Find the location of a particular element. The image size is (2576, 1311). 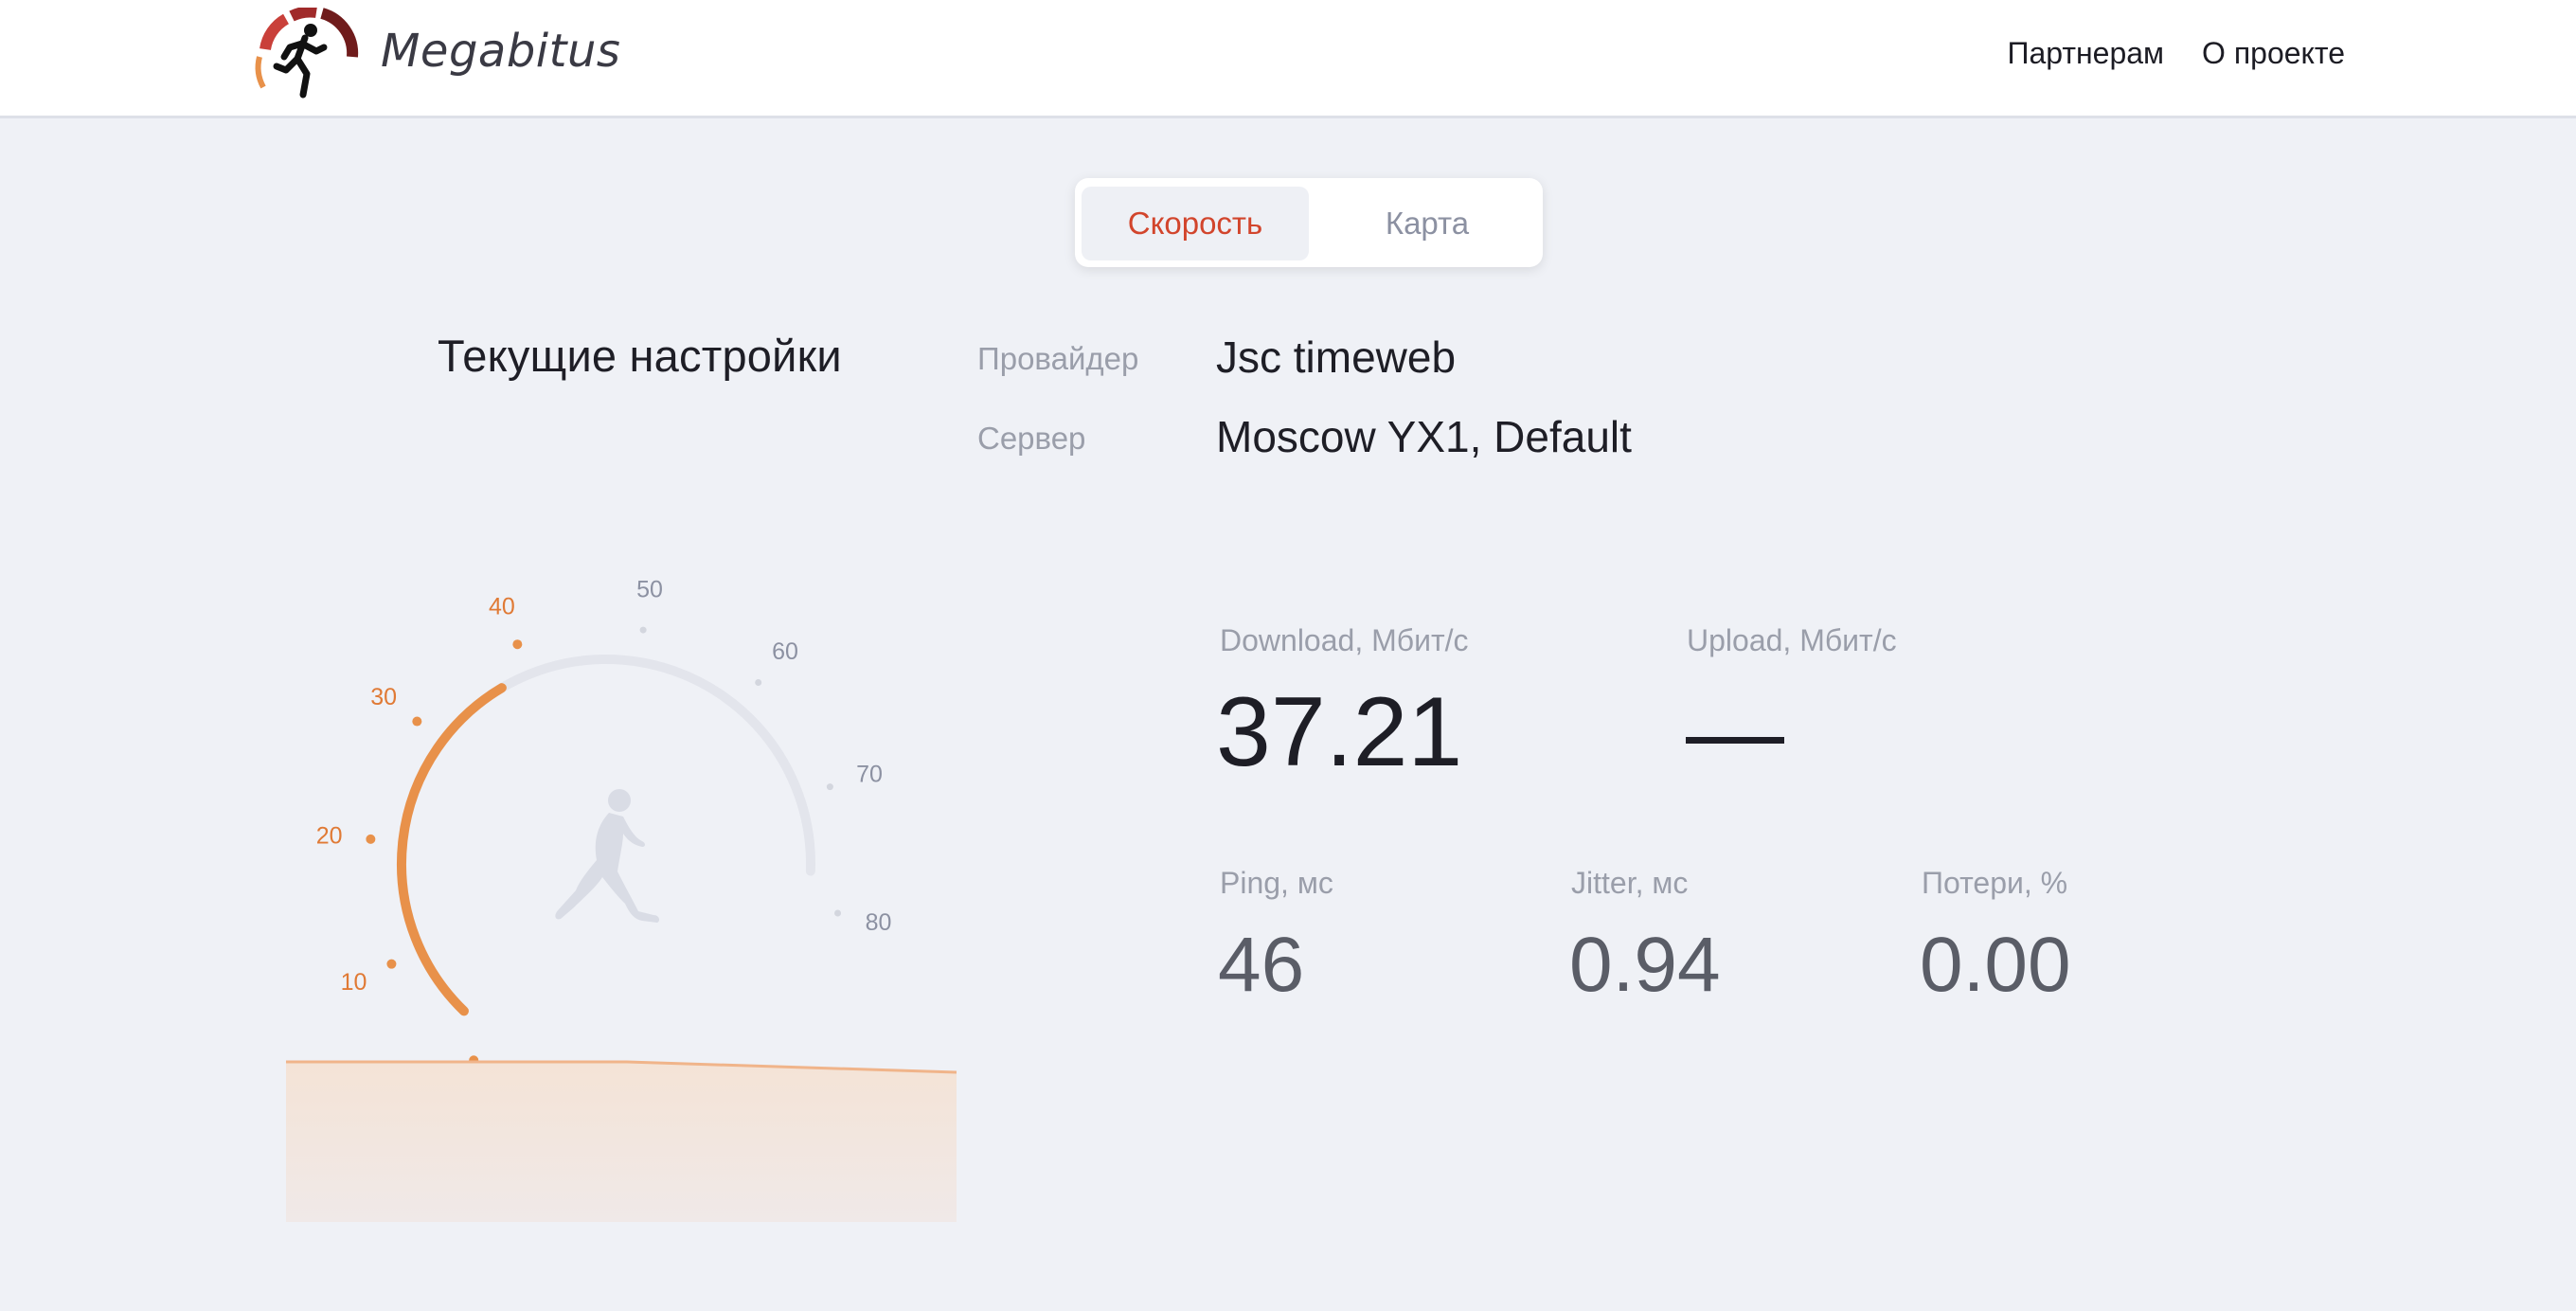

ping-value: 46 is located at coordinates (1261, 965).